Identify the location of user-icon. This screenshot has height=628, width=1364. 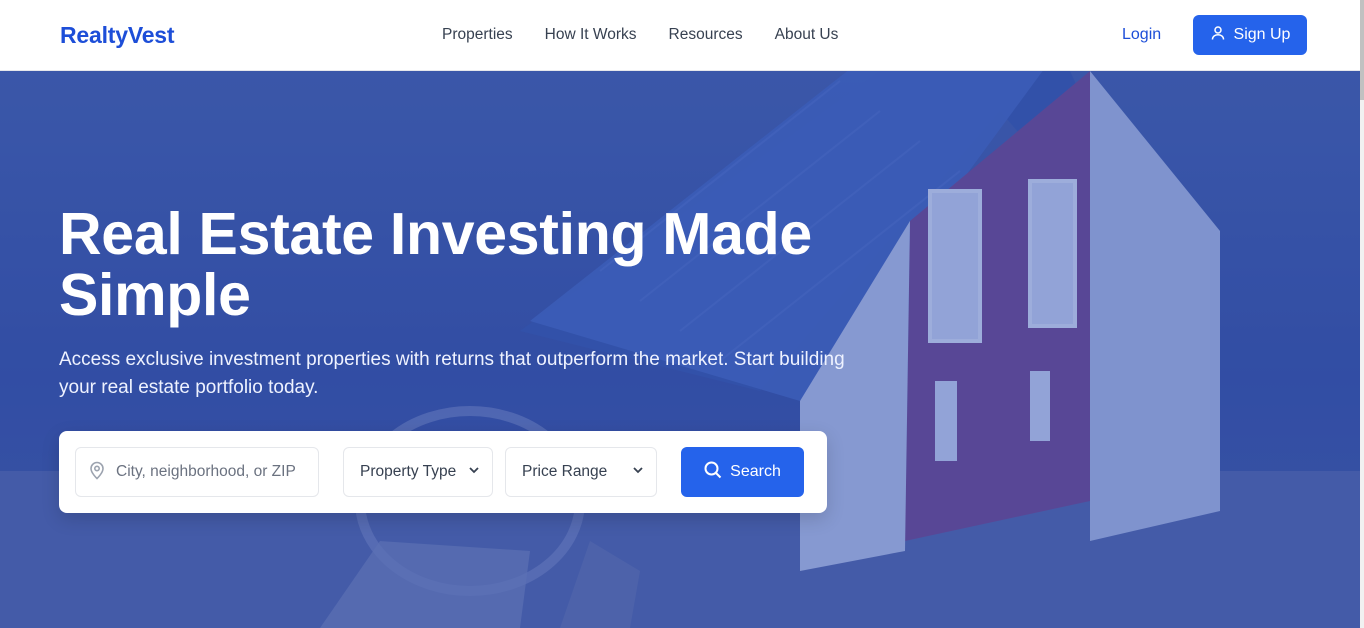
(1218, 35).